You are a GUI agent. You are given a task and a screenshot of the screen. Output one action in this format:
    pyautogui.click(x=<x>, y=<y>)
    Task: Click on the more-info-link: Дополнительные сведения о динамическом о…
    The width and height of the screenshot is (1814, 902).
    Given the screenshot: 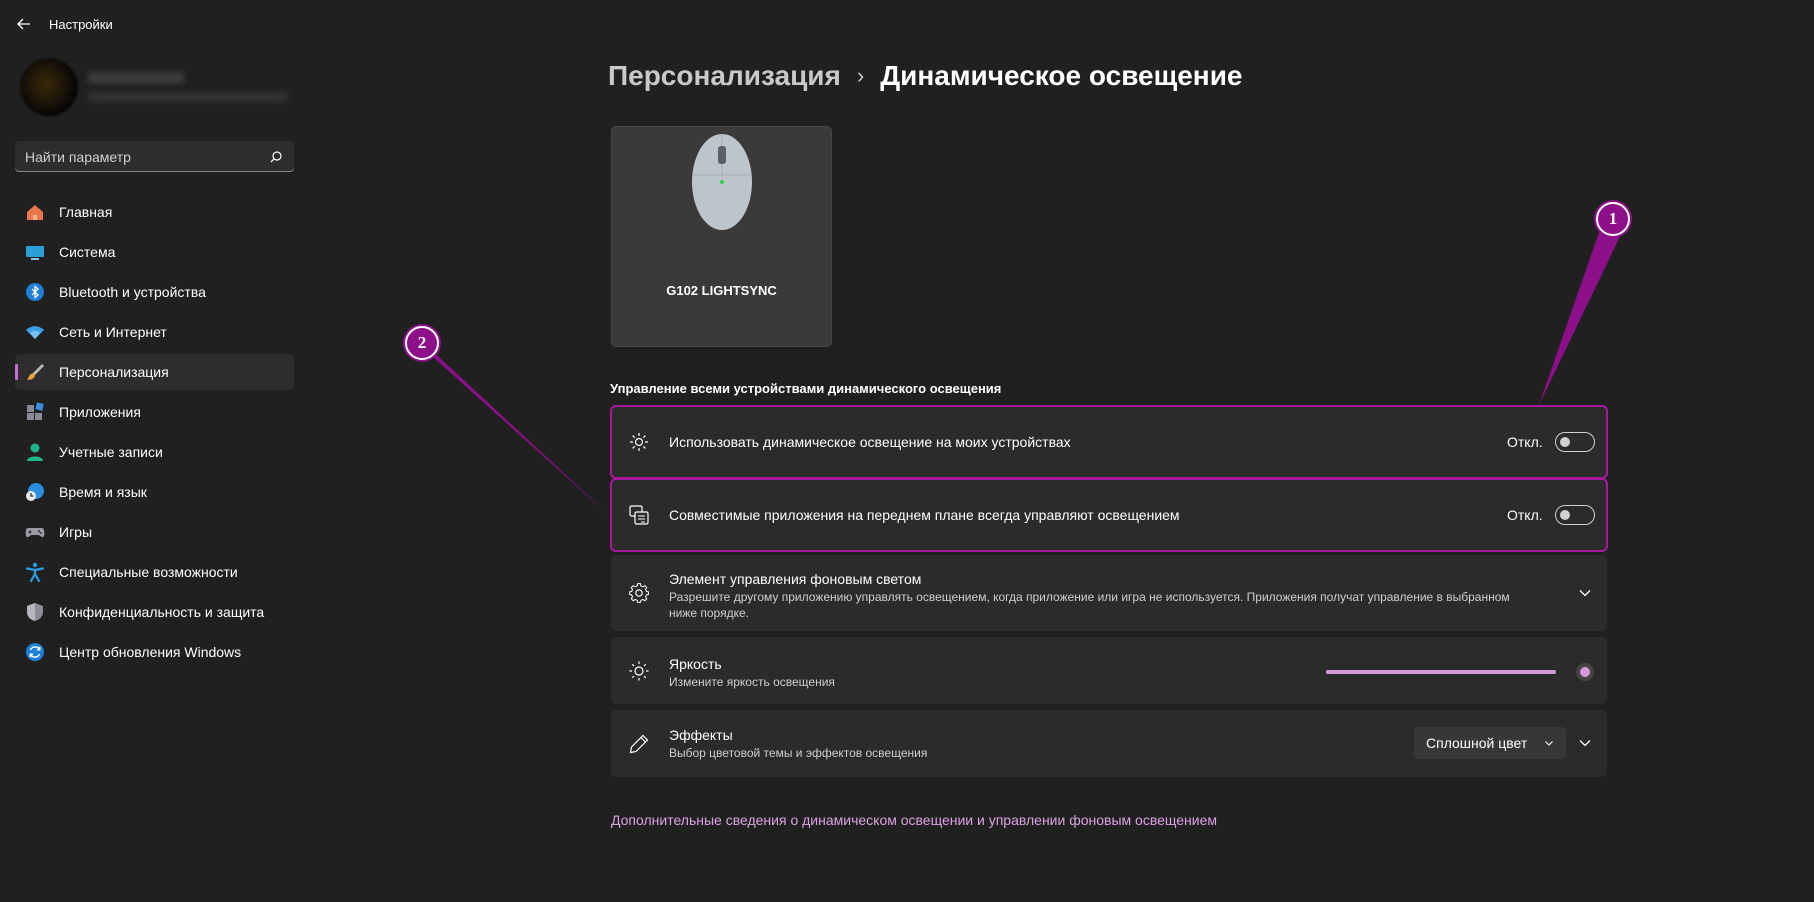 What is the action you would take?
    pyautogui.click(x=914, y=820)
    